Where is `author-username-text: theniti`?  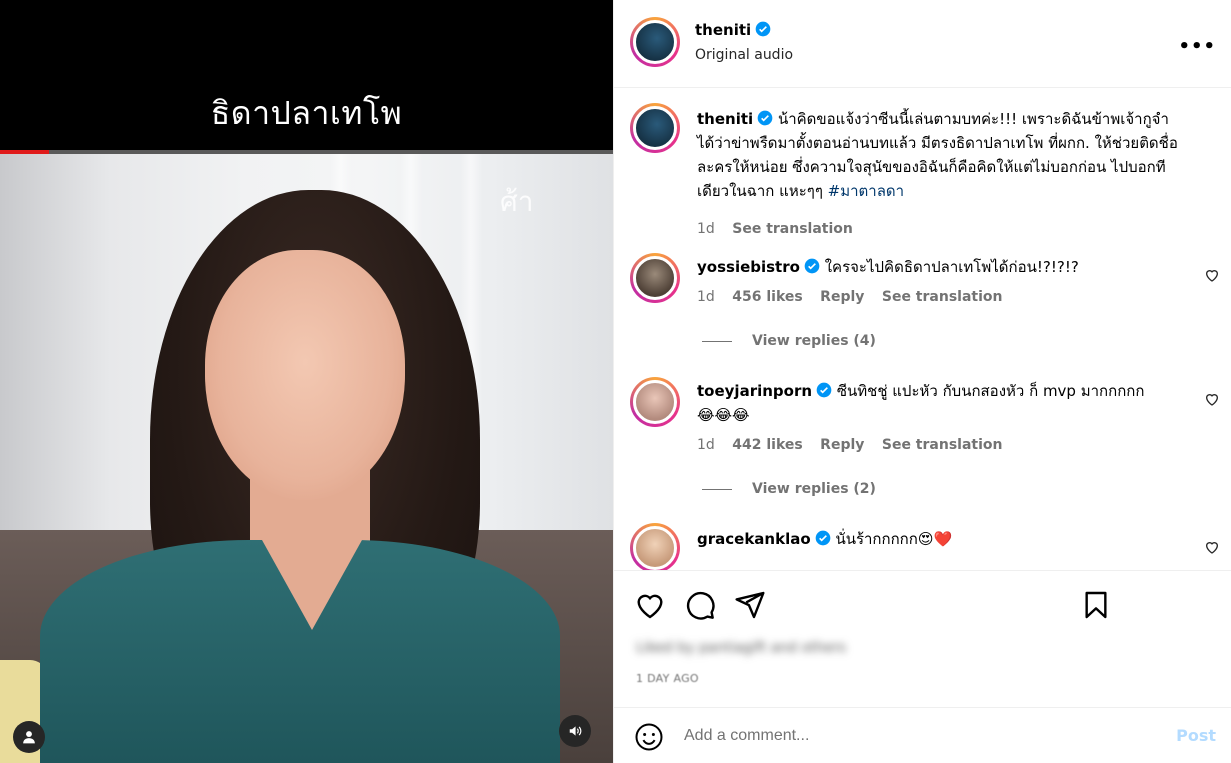
author-username-text: theniti is located at coordinates (723, 30).